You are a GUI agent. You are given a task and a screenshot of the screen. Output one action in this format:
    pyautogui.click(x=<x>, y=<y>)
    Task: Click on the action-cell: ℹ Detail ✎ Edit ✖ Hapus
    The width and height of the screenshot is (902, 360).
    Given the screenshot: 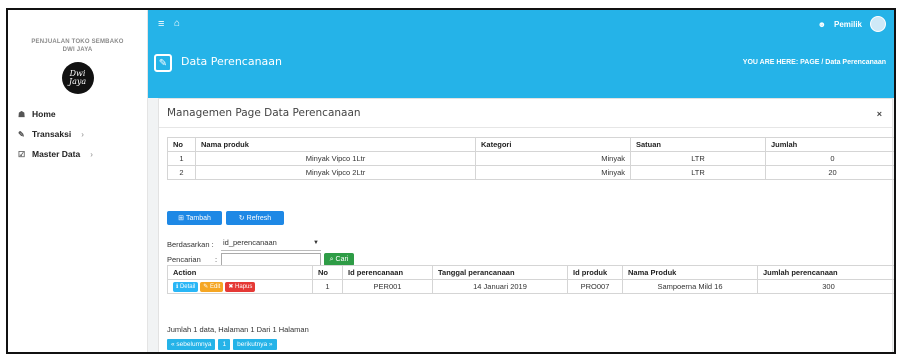 What is the action you would take?
    pyautogui.click(x=240, y=286)
    